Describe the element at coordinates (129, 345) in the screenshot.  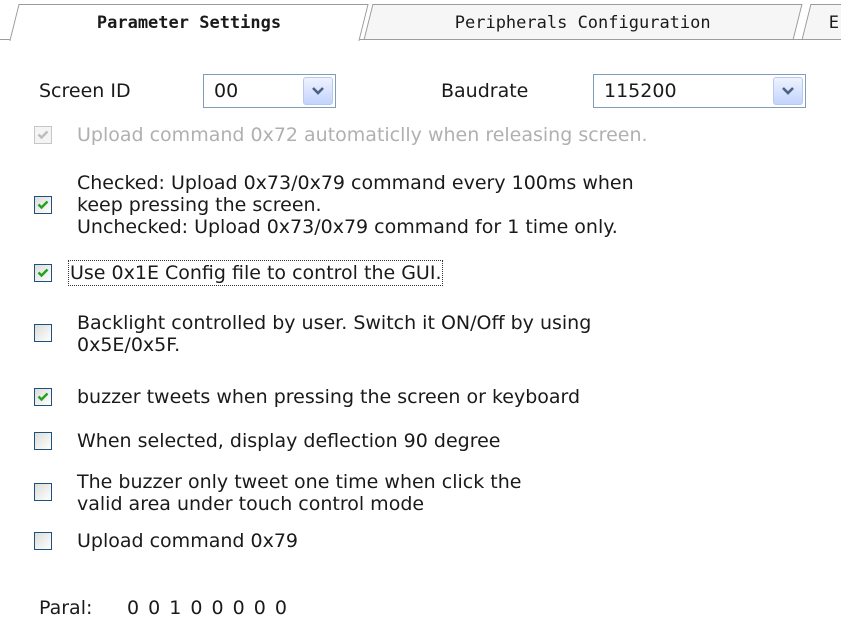
I see `backlight-user-control-label-line2: 0x5E/0x5F.` at that location.